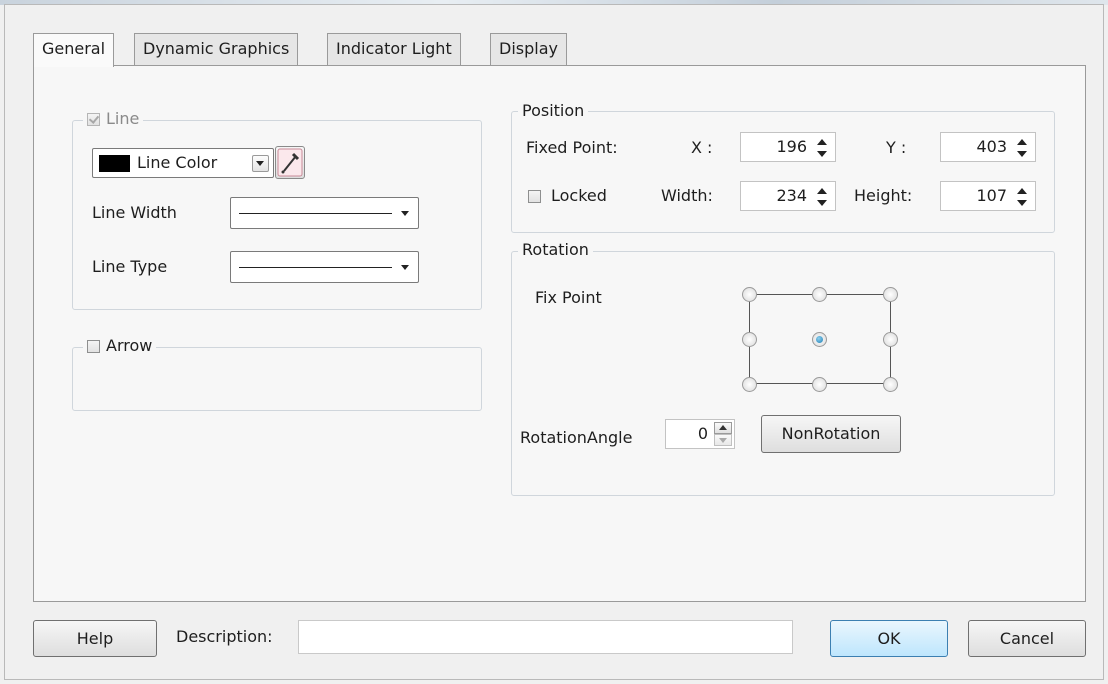 The width and height of the screenshot is (1108, 684). Describe the element at coordinates (129, 345) in the screenshot. I see `arrow-label: Arrow` at that location.